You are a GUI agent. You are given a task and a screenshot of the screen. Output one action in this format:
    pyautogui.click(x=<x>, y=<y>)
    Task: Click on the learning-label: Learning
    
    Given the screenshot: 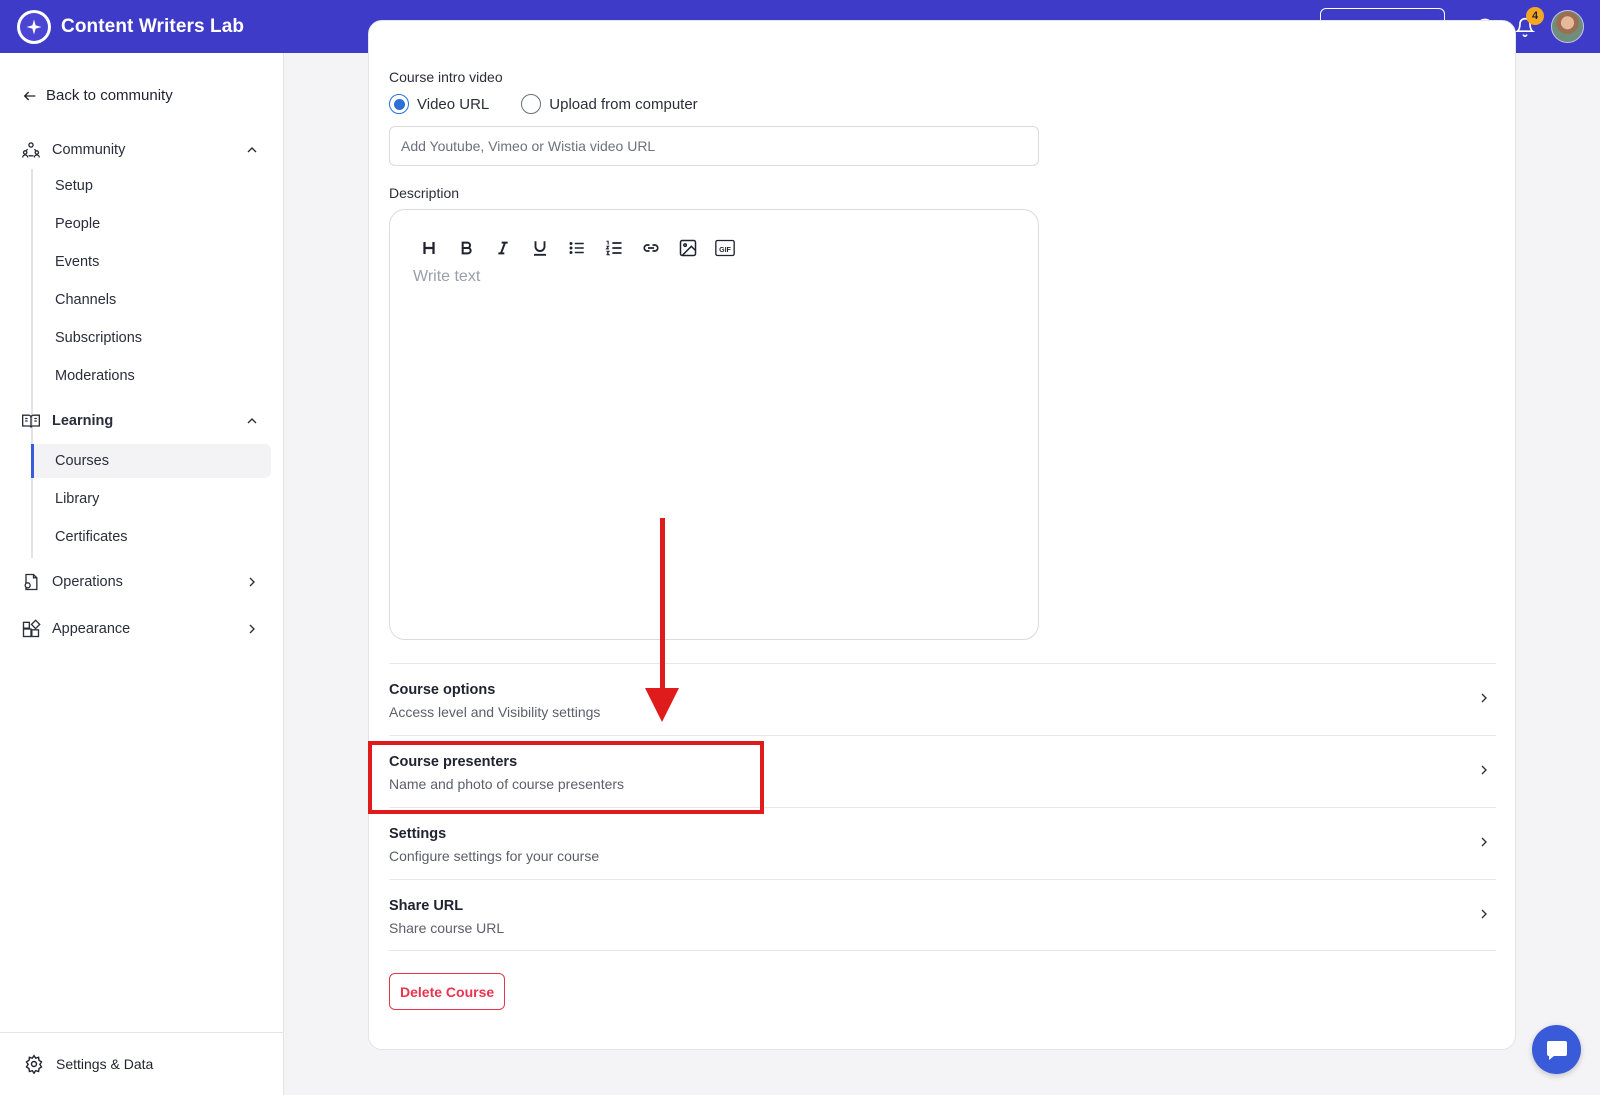 What is the action you would take?
    pyautogui.click(x=83, y=421)
    